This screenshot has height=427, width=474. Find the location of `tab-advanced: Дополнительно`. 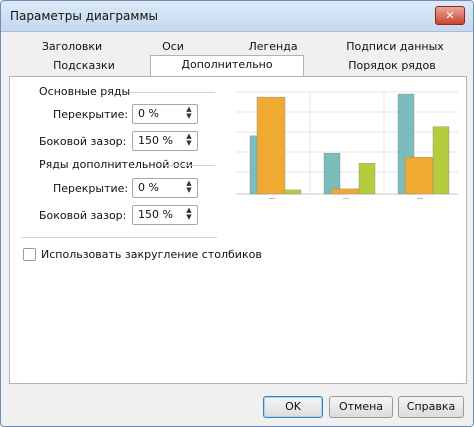

tab-advanced: Дополнительно is located at coordinates (227, 66).